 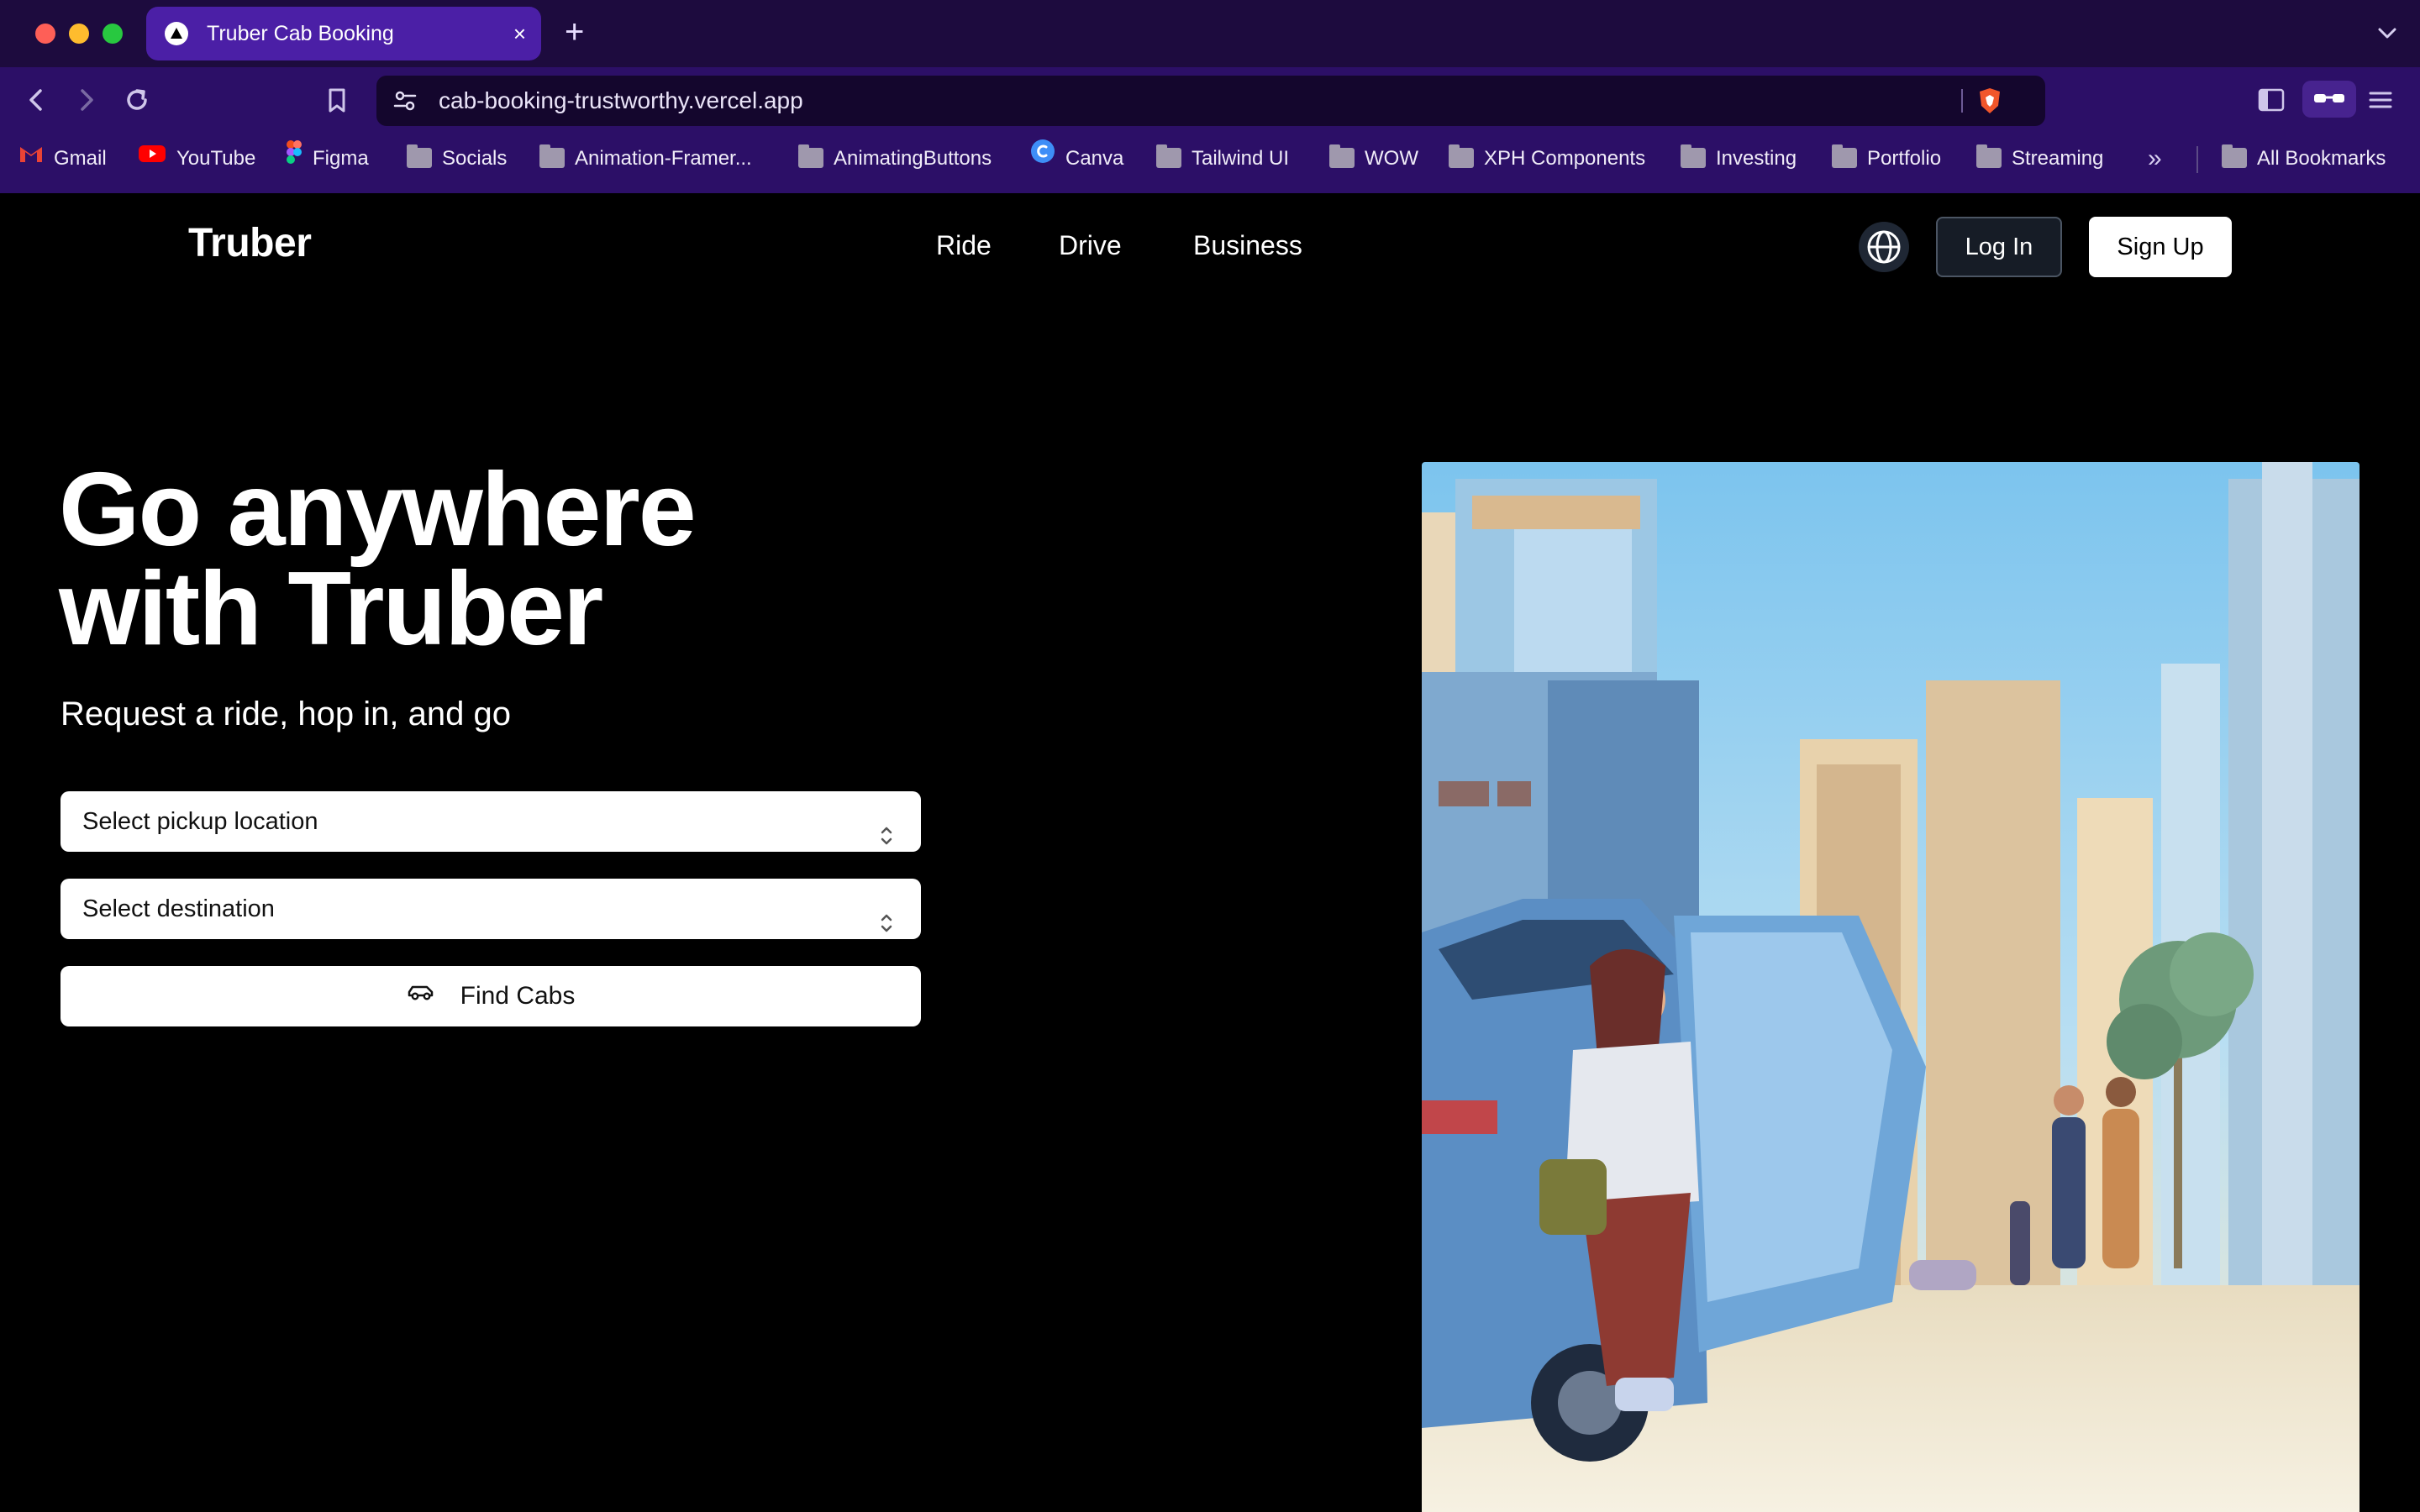 What do you see at coordinates (1210, 33) in the screenshot?
I see `browser-tab-bar: Truber Cab Booking × +` at bounding box center [1210, 33].